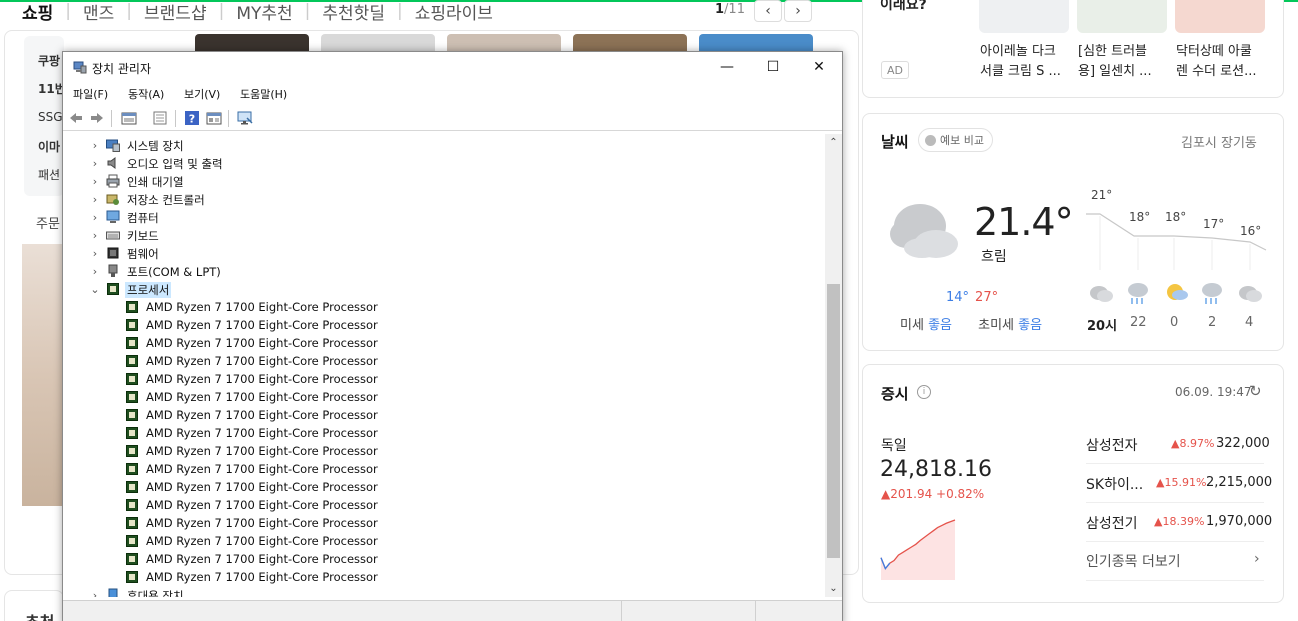  I want to click on mall-item: 쿠팡, so click(49, 60).